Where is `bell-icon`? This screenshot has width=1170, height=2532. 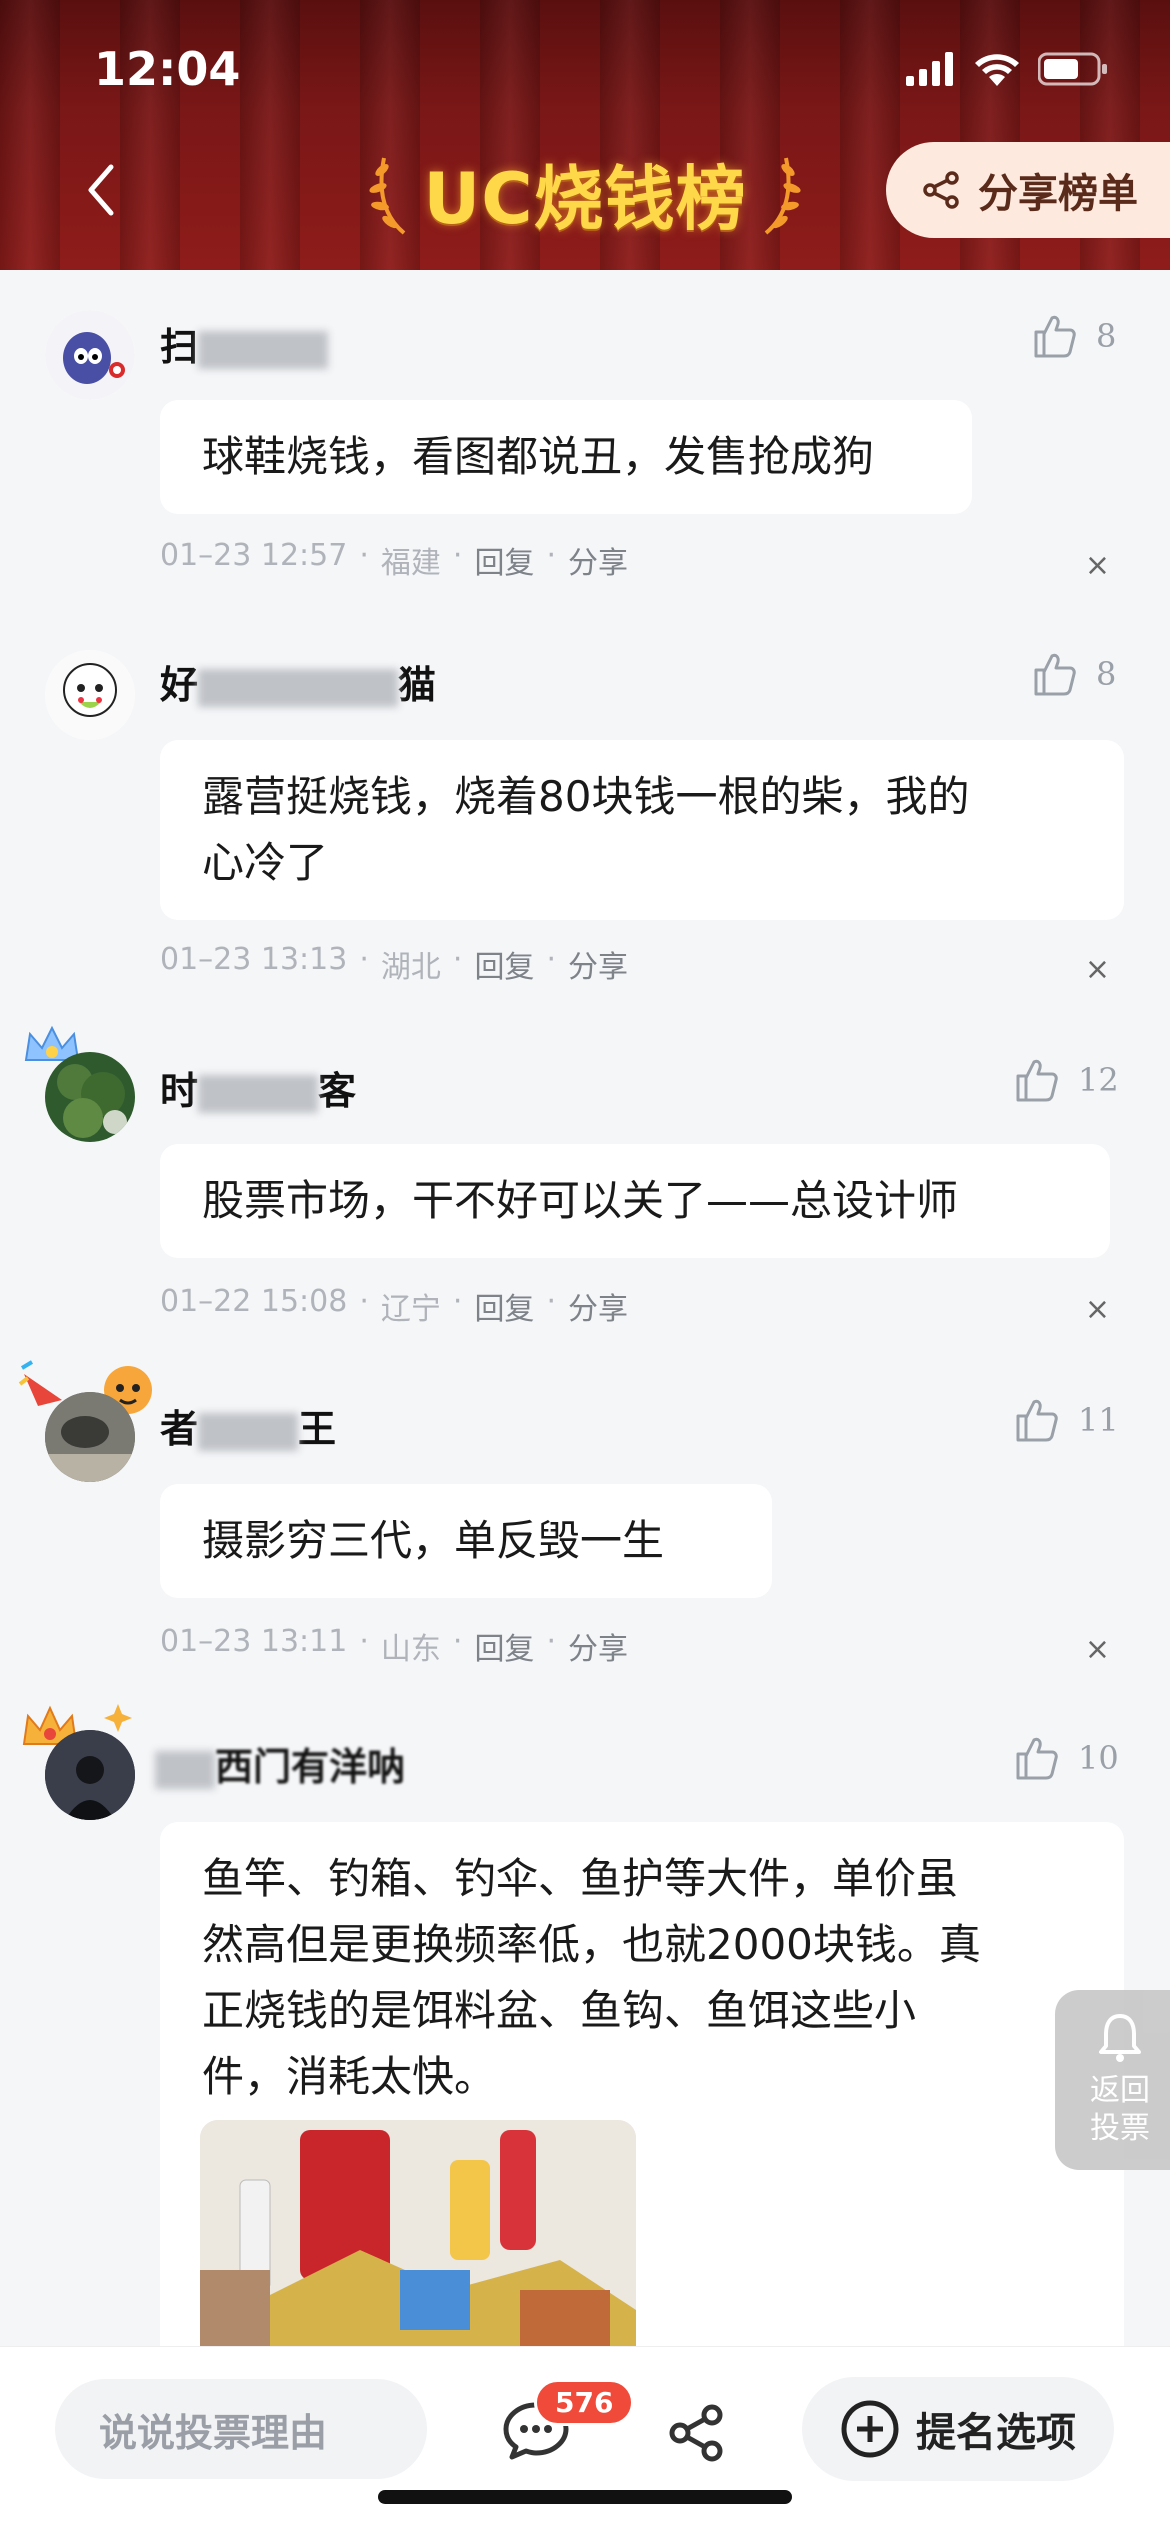 bell-icon is located at coordinates (1120, 2038).